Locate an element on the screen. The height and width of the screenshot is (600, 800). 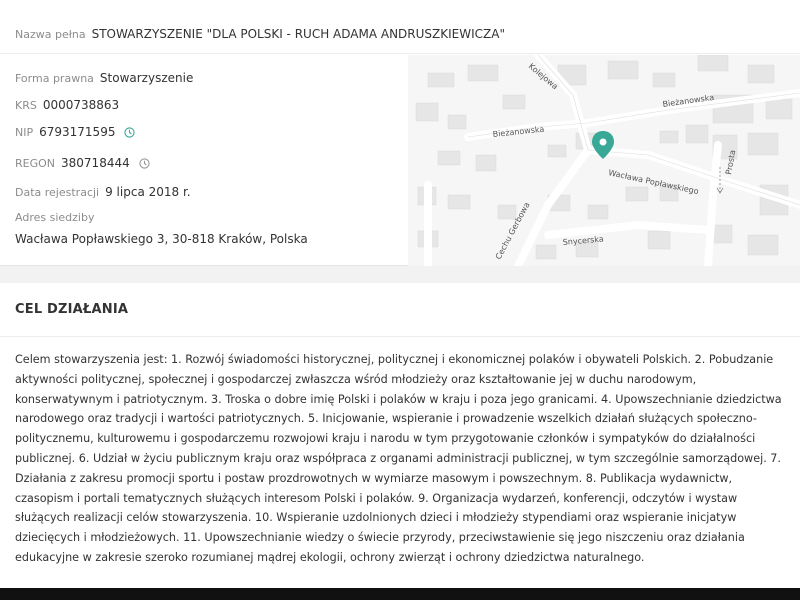
nip-label: NIP is located at coordinates (24, 132).